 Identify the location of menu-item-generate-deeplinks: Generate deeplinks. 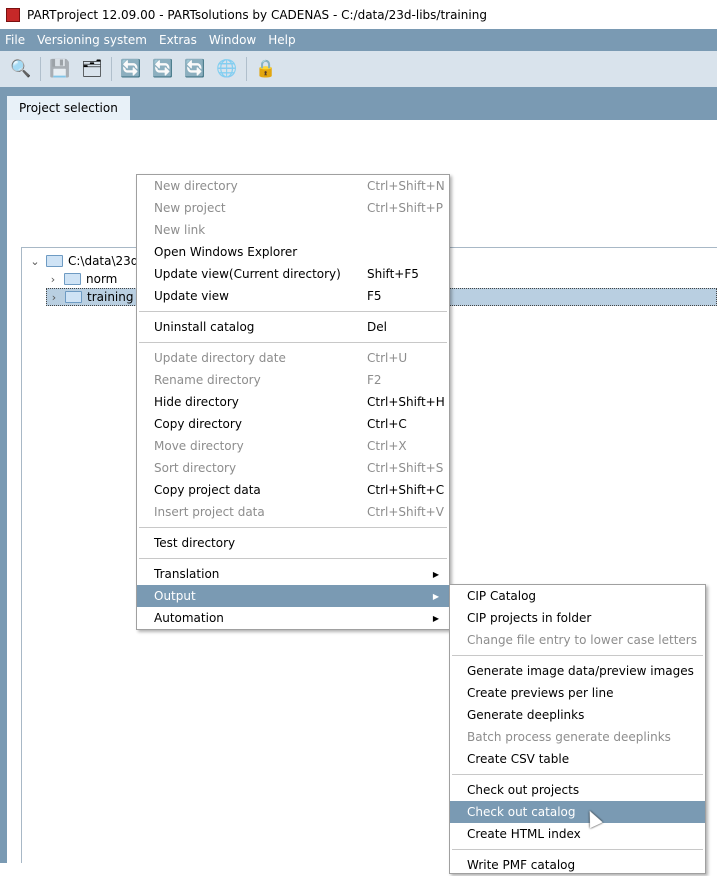
(577, 715).